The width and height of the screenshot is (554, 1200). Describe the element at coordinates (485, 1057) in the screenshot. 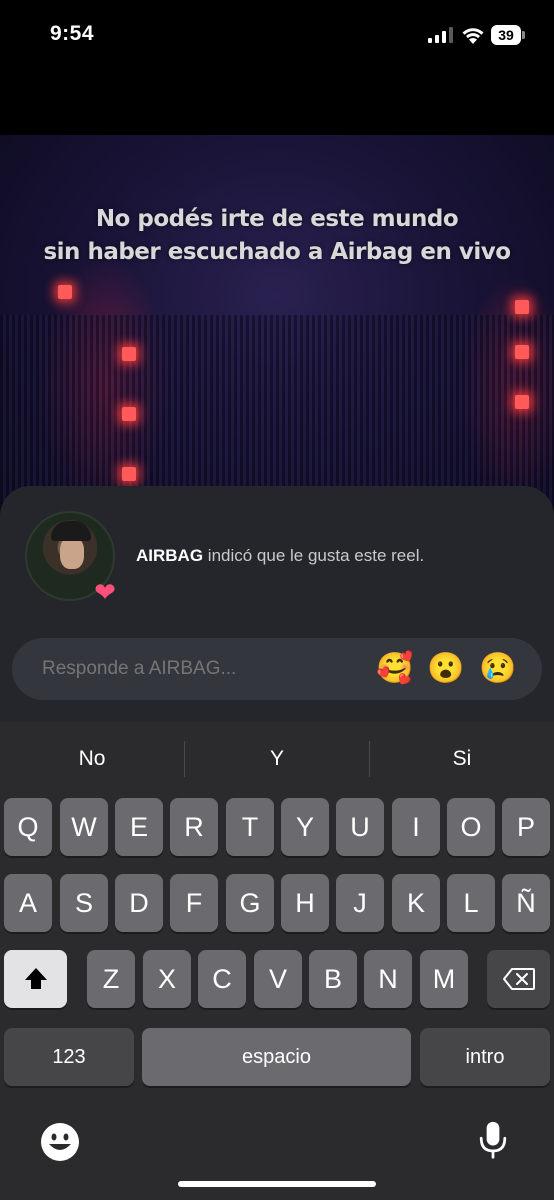

I see `return-key: intro` at that location.